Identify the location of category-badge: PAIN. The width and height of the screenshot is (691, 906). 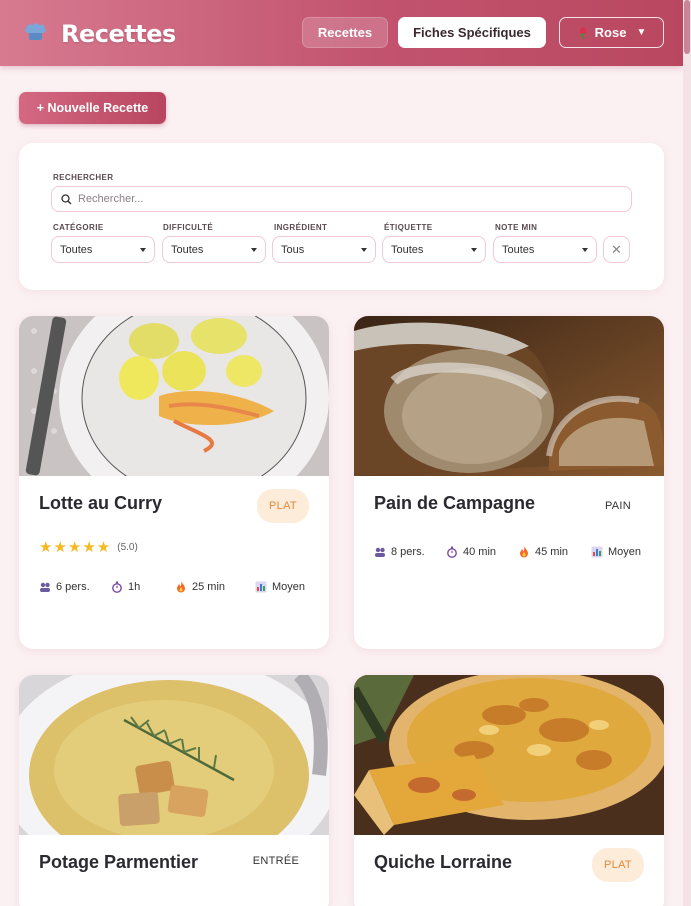
(618, 506).